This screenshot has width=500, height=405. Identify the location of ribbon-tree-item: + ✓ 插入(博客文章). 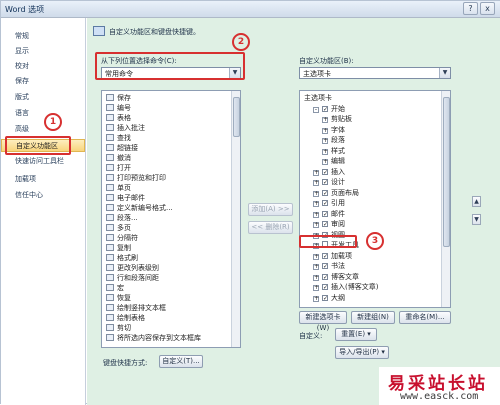
(345, 287).